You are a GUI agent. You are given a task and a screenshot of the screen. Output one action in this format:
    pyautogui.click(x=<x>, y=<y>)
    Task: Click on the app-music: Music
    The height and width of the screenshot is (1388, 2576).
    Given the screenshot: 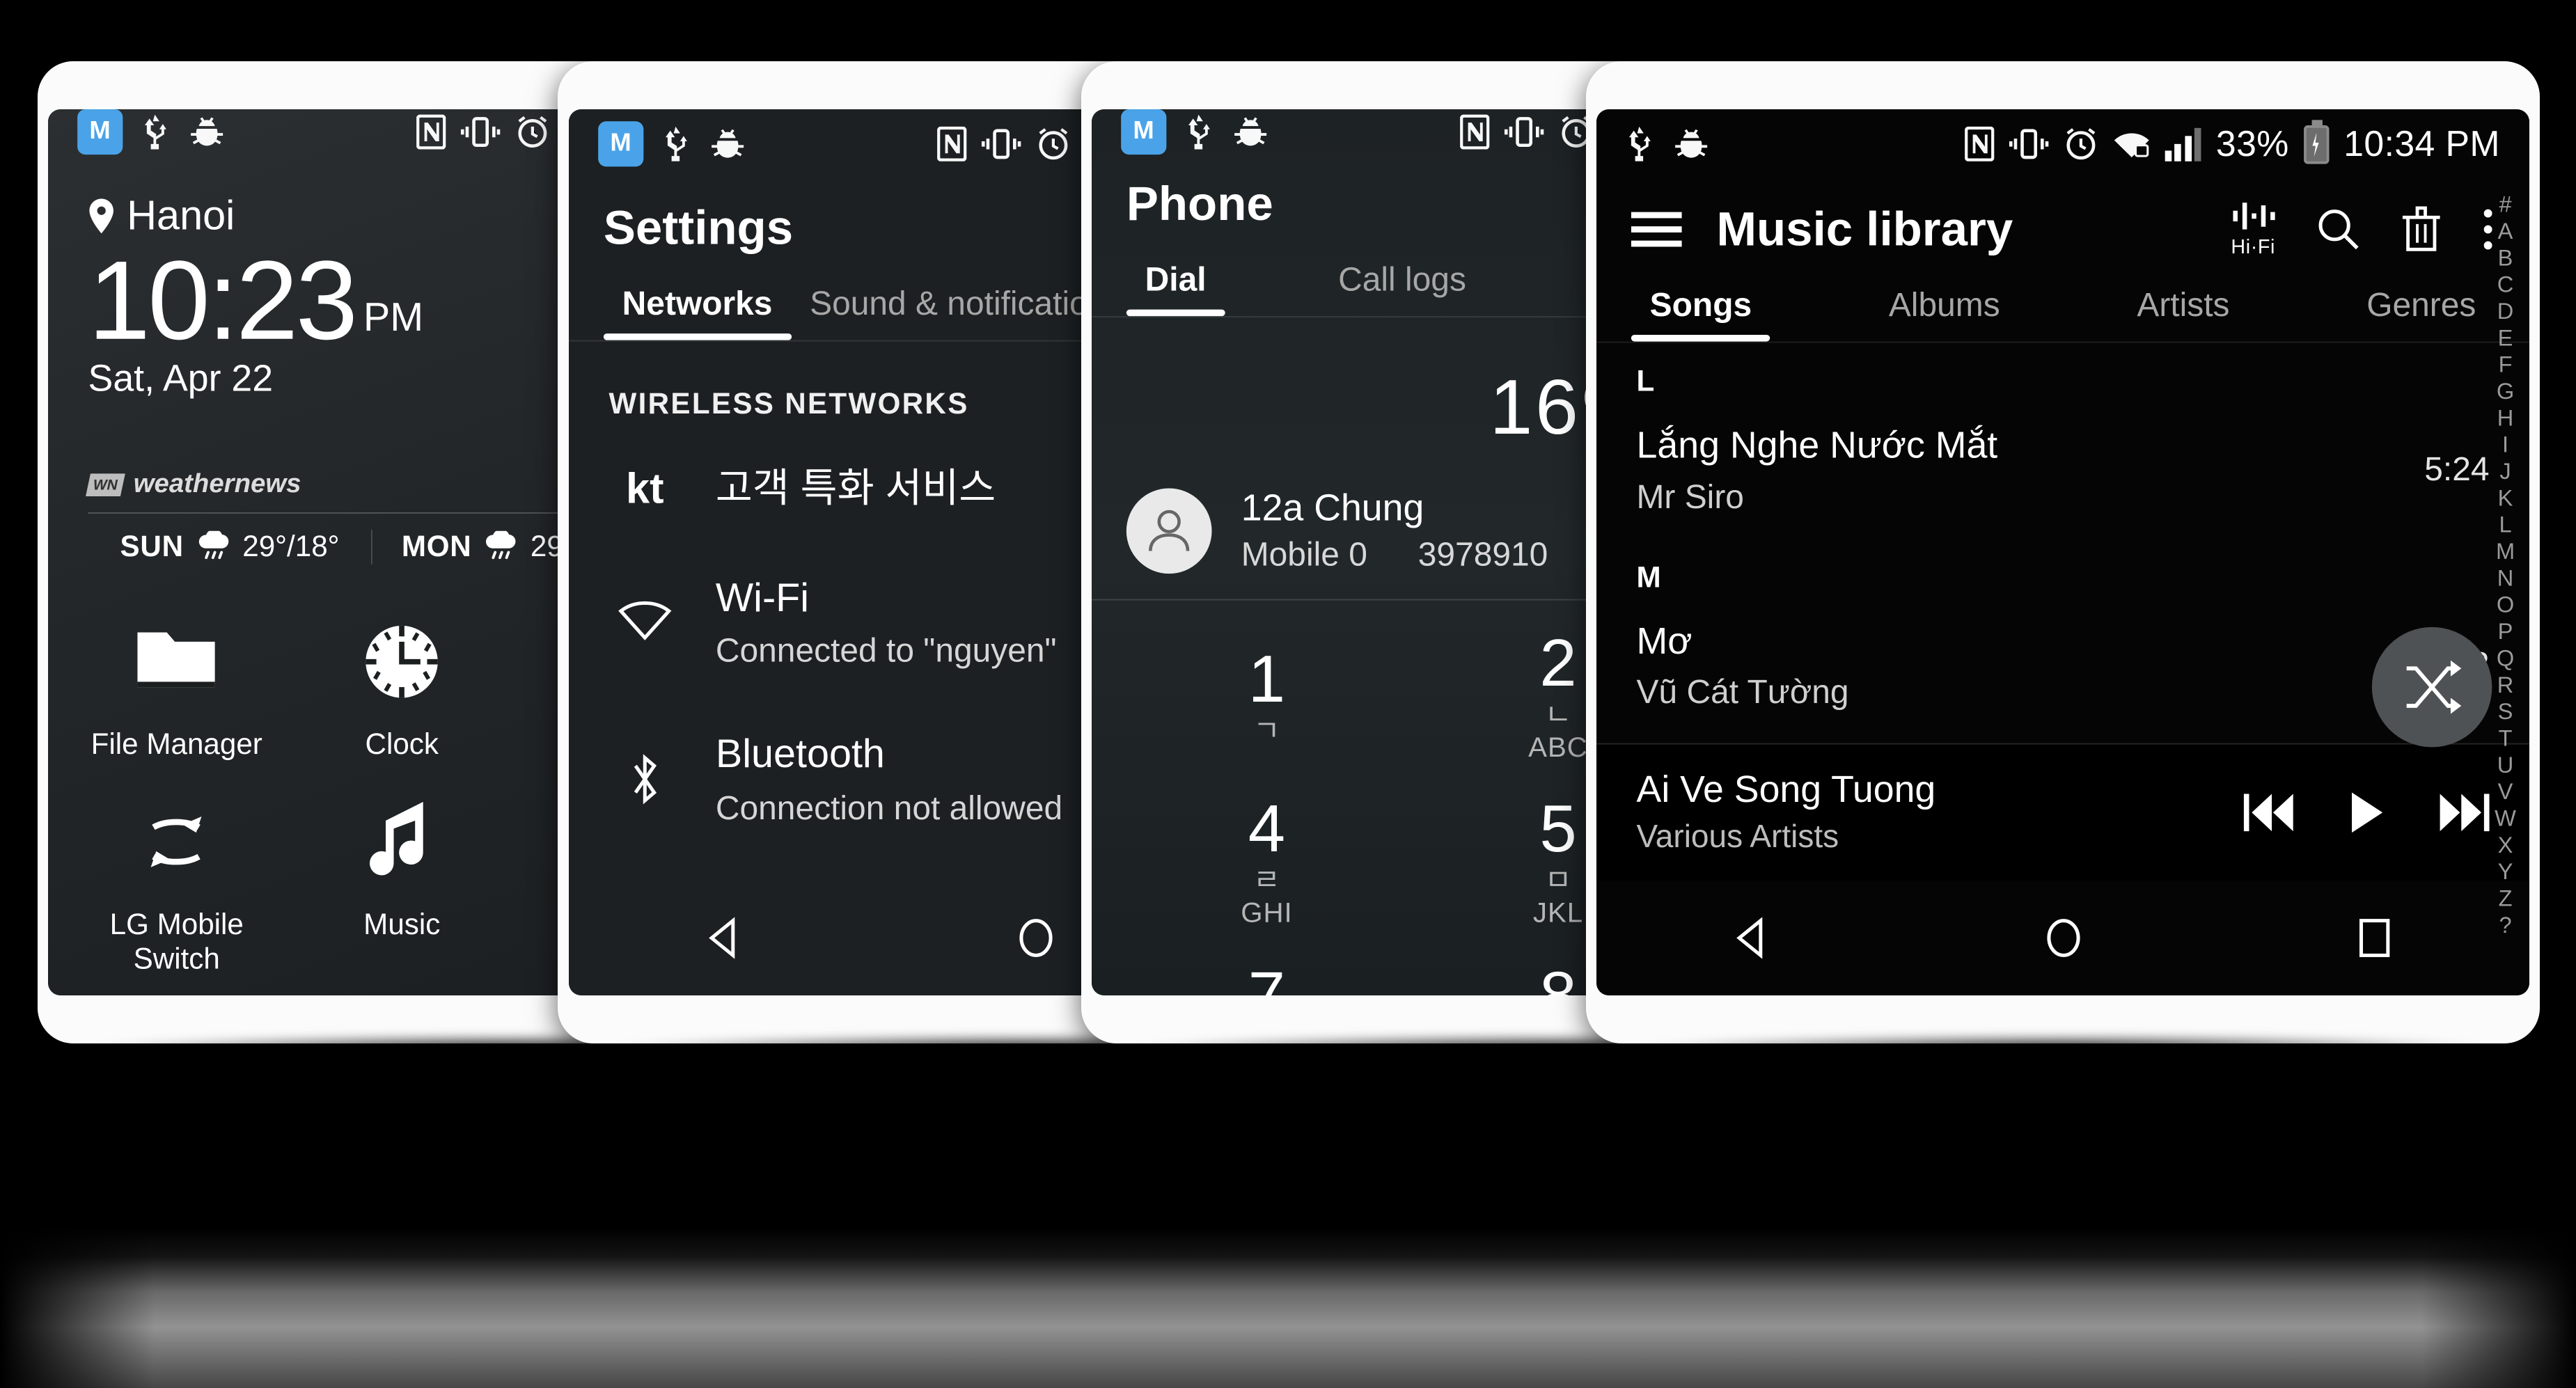 What is the action you would take?
    pyautogui.click(x=402, y=879)
    